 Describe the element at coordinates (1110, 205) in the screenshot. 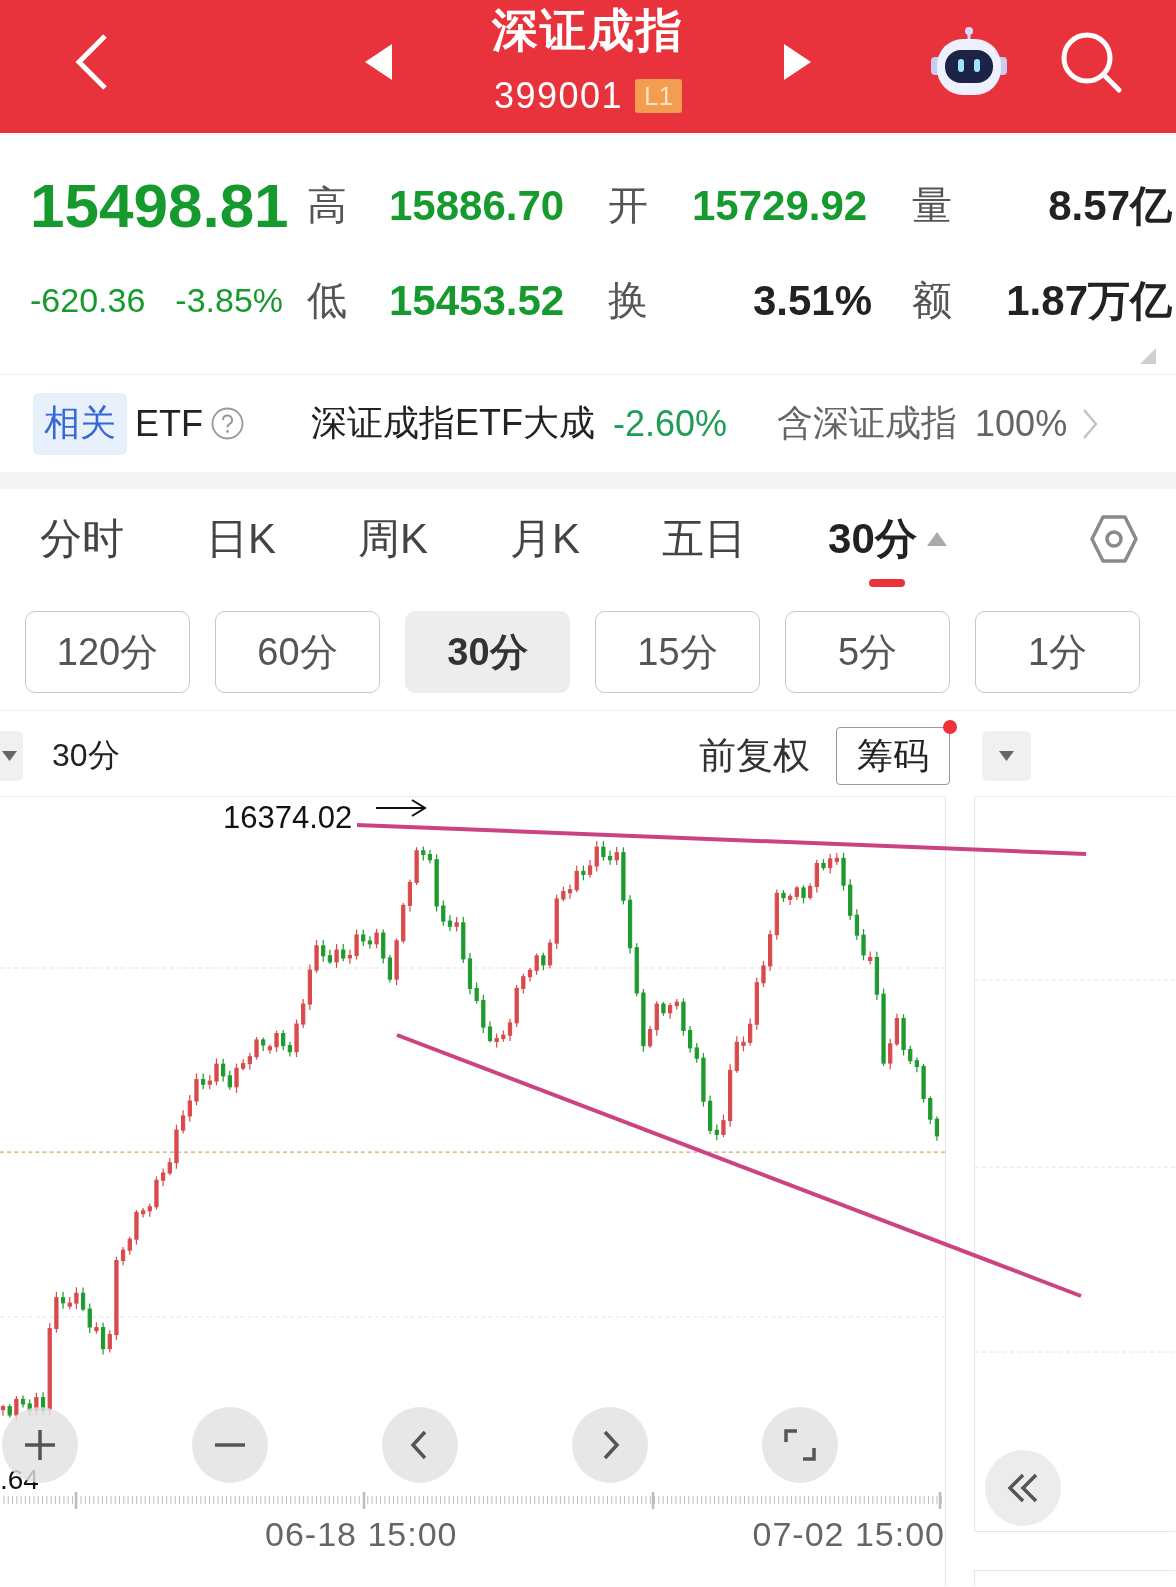

I see `stat-value: 8.57亿` at that location.